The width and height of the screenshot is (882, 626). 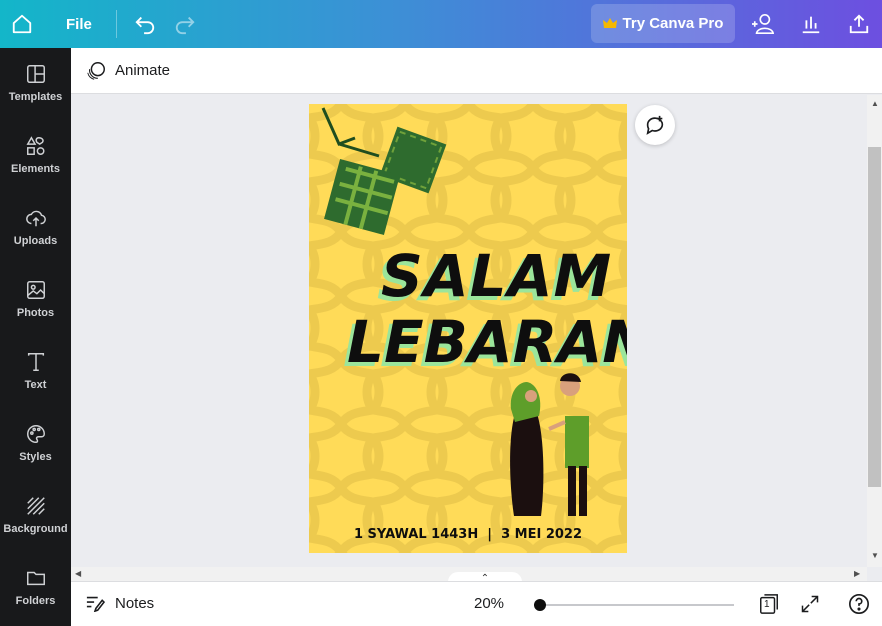 What do you see at coordinates (35, 241) in the screenshot?
I see `sidebar-item-label: Uploads` at bounding box center [35, 241].